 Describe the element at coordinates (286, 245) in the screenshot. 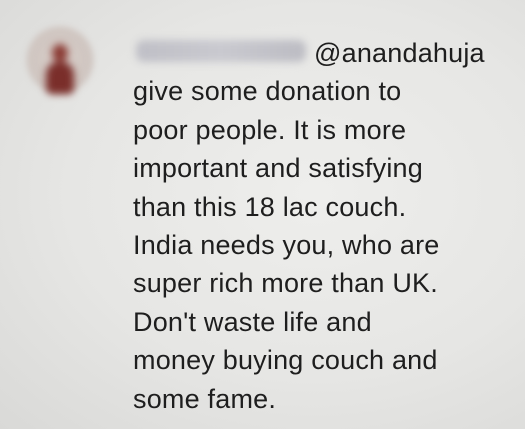

I see `comment-line: India needs you, who are` at that location.